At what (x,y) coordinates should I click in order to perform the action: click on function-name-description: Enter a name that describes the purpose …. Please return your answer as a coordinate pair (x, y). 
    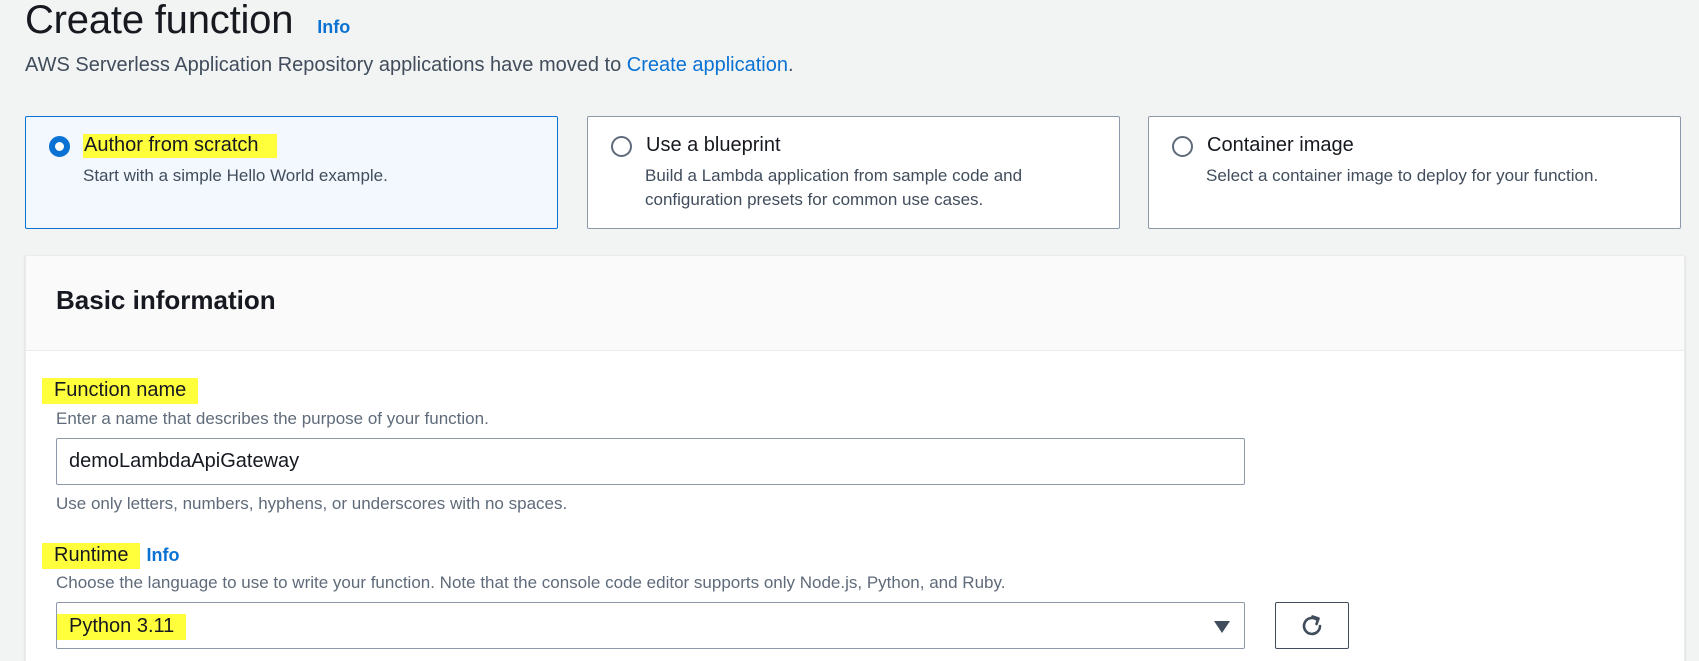
    Looking at the image, I should click on (272, 418).